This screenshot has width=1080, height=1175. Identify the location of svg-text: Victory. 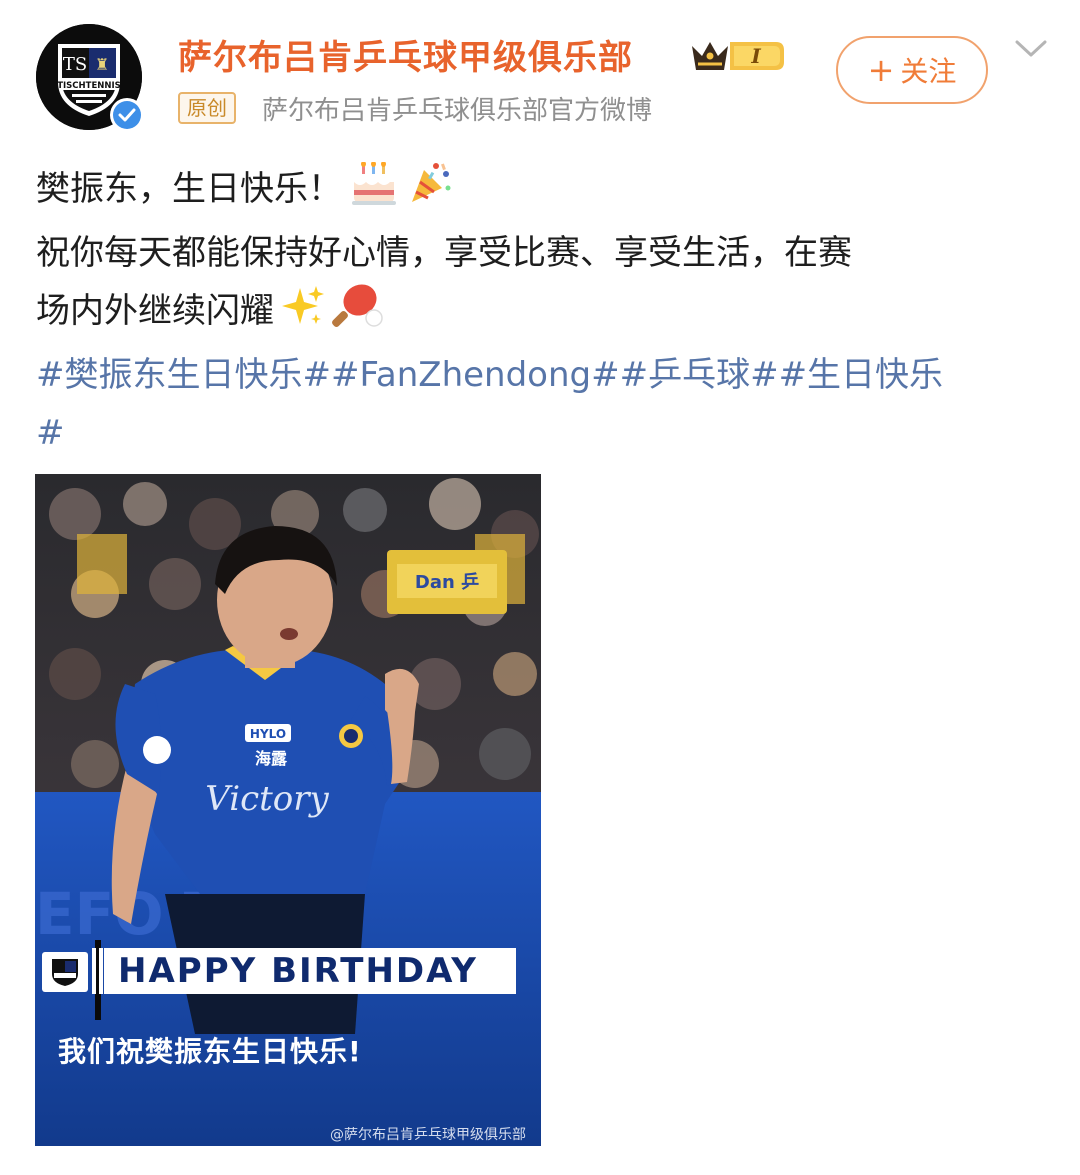
(267, 799).